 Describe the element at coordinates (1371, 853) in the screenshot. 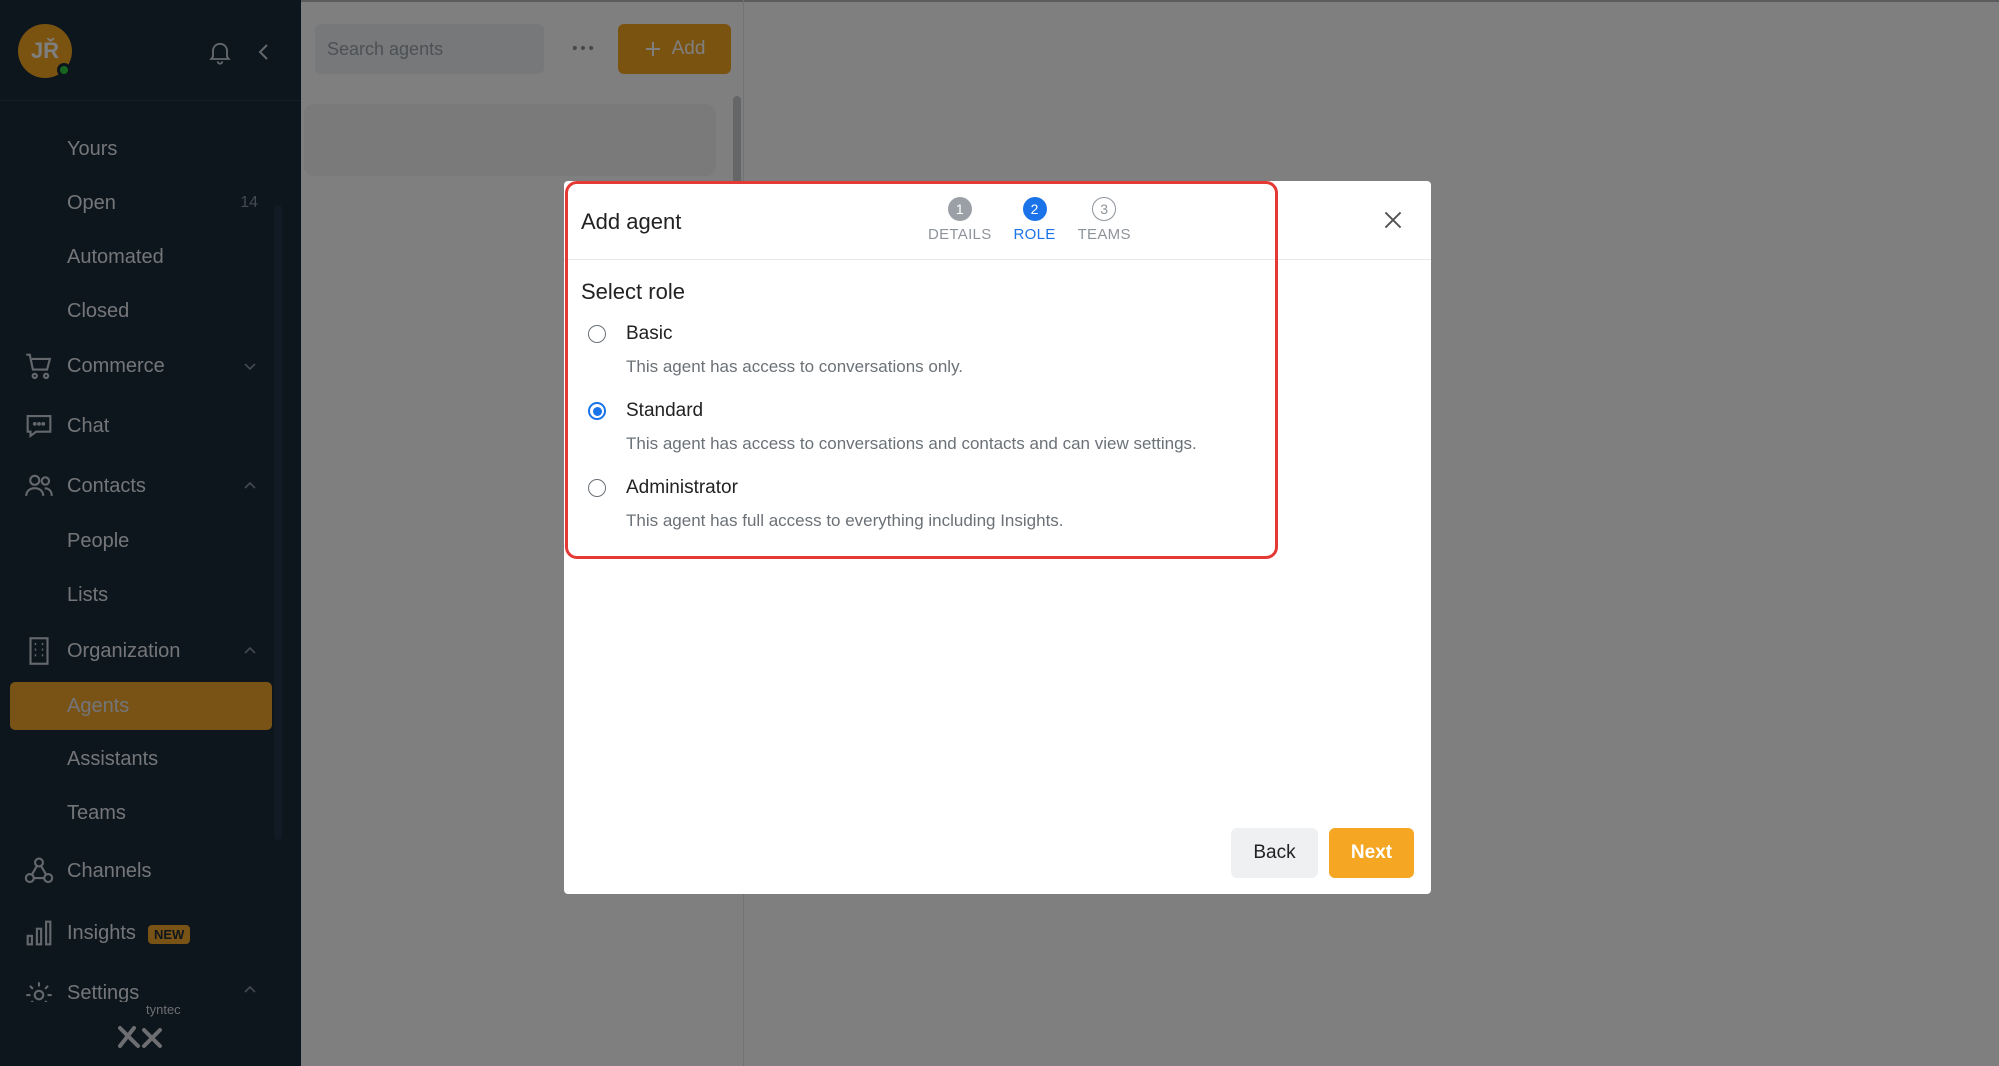

I see `next-button: Next` at that location.